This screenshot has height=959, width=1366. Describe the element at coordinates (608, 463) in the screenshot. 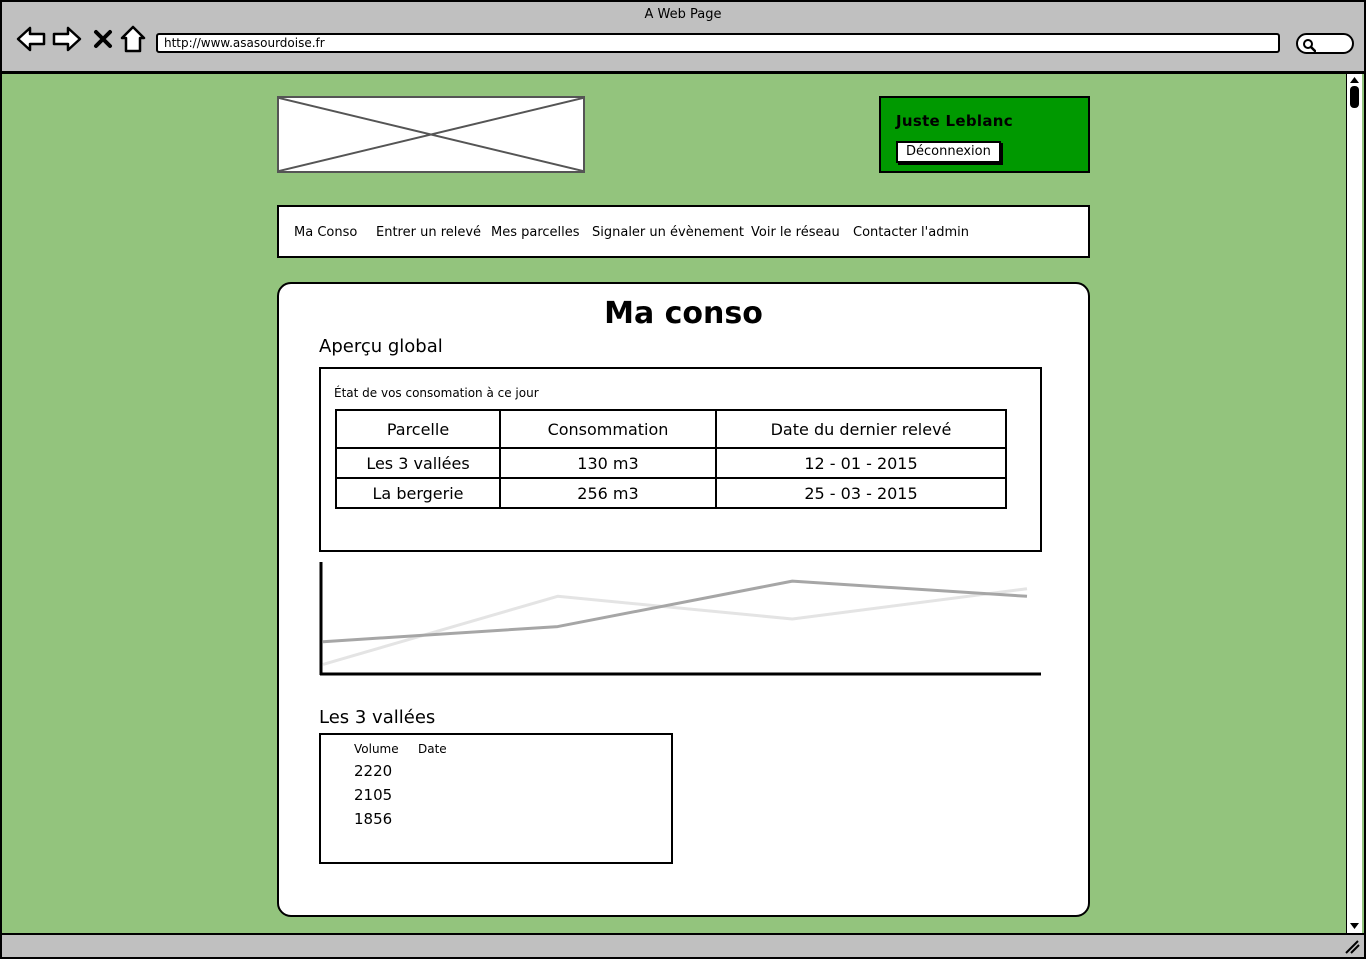

I see `cell-consommation: 130 m3` at that location.